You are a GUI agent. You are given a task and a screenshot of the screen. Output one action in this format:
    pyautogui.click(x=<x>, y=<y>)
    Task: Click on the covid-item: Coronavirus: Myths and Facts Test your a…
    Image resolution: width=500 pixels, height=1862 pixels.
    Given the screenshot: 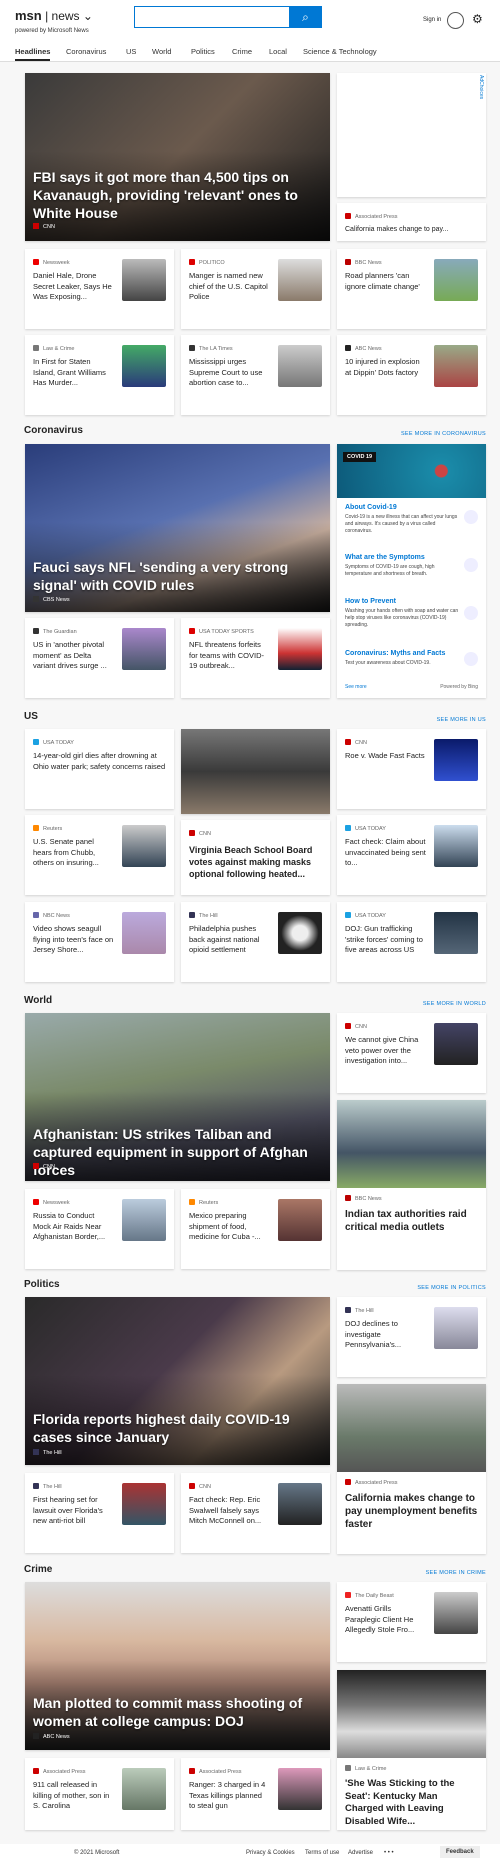 What is the action you would take?
    pyautogui.click(x=403, y=658)
    